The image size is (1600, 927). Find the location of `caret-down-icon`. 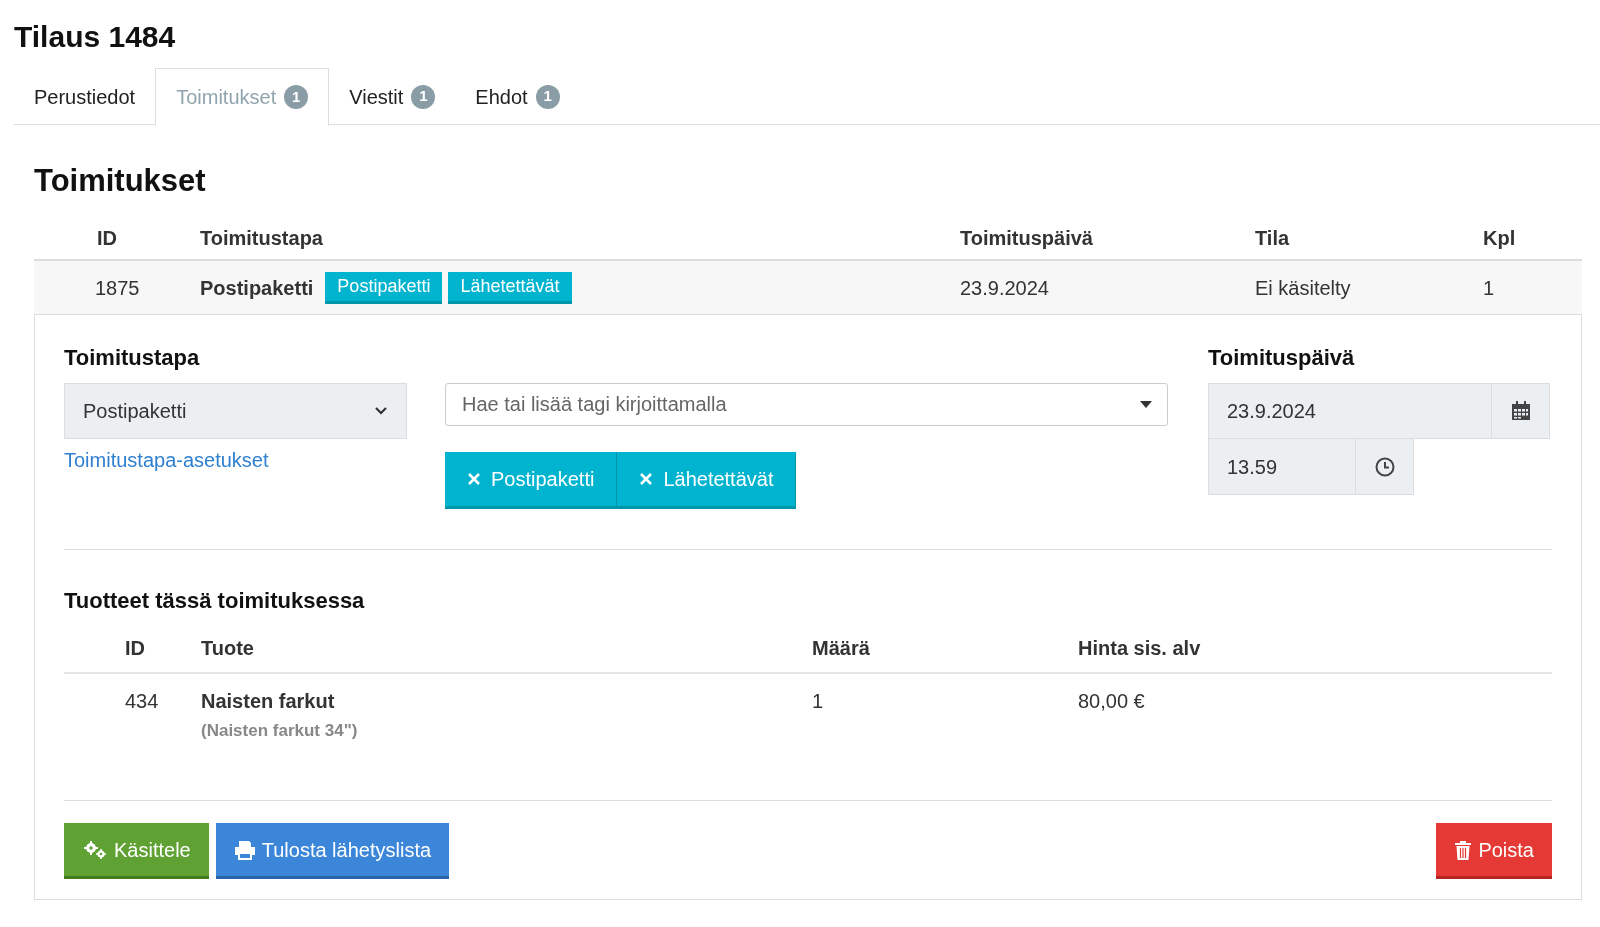

caret-down-icon is located at coordinates (1146, 404).